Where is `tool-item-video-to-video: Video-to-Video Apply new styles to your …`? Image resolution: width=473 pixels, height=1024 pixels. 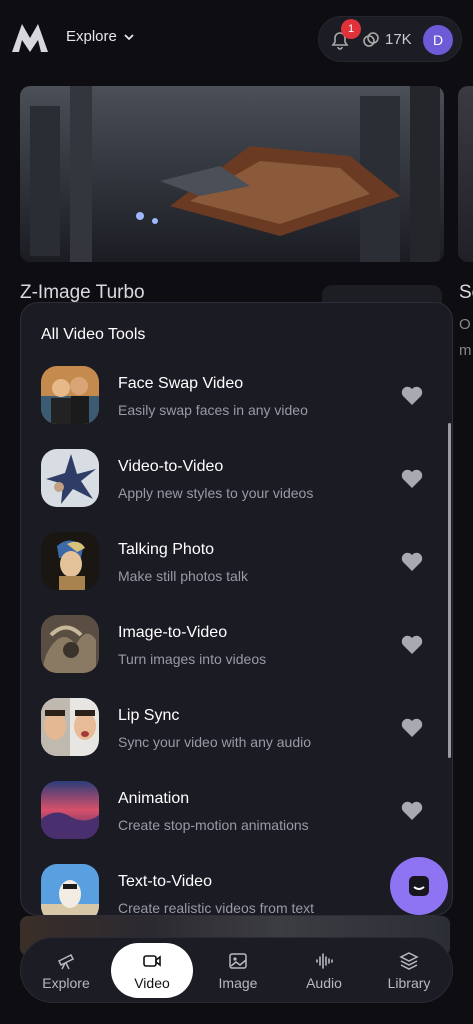
tool-item-video-to-video: Video-to-Video Apply new styles to your … is located at coordinates (236, 490).